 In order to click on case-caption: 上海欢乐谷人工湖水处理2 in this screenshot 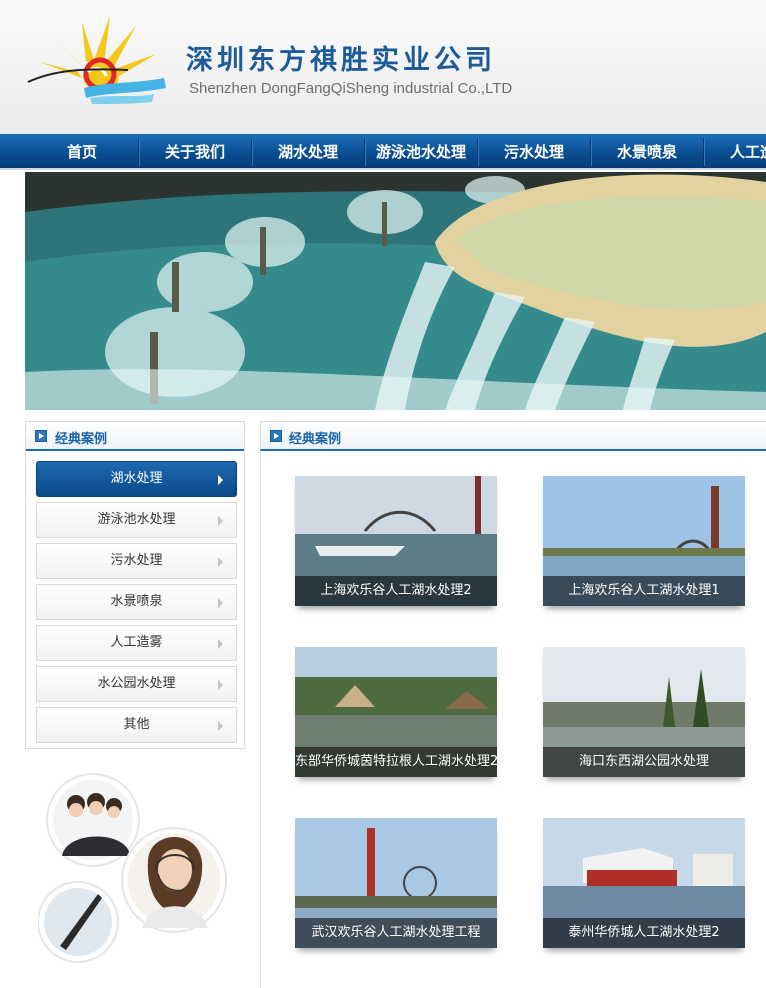, I will do `click(396, 591)`.